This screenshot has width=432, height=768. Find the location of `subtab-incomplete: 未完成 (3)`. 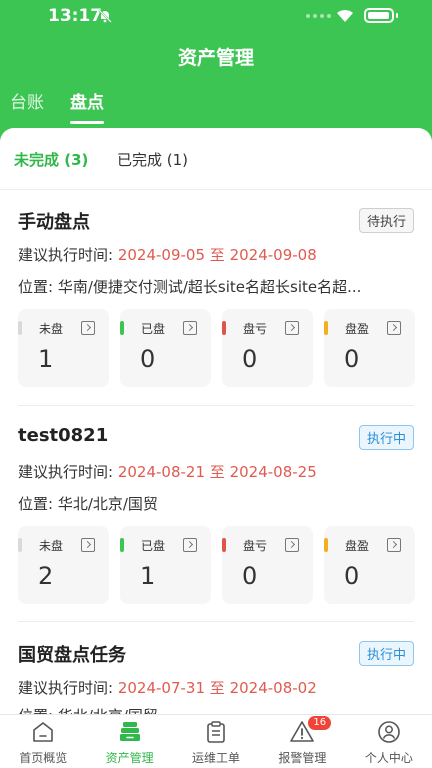

subtab-incomplete: 未完成 (3) is located at coordinates (51, 159).